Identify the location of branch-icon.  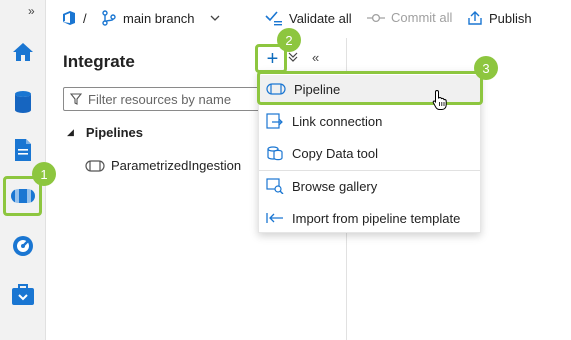
(109, 18).